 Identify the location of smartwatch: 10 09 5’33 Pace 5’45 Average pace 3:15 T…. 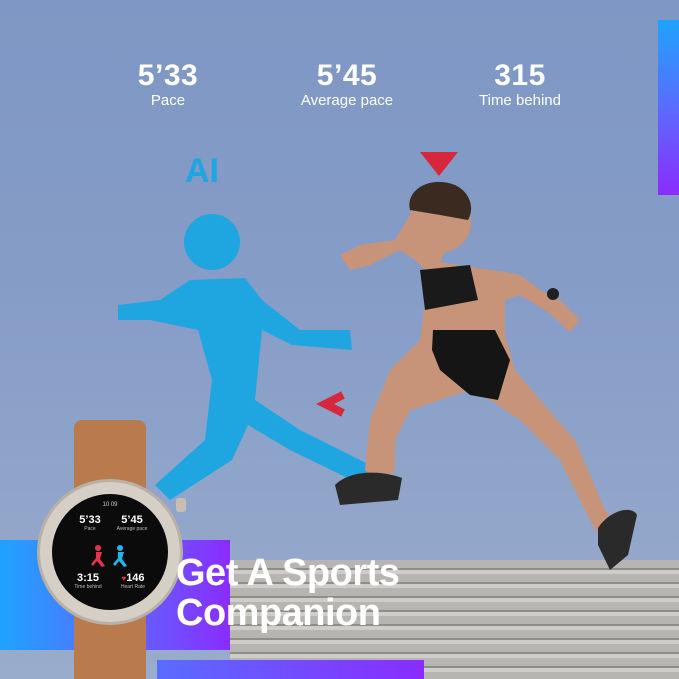
(110, 549).